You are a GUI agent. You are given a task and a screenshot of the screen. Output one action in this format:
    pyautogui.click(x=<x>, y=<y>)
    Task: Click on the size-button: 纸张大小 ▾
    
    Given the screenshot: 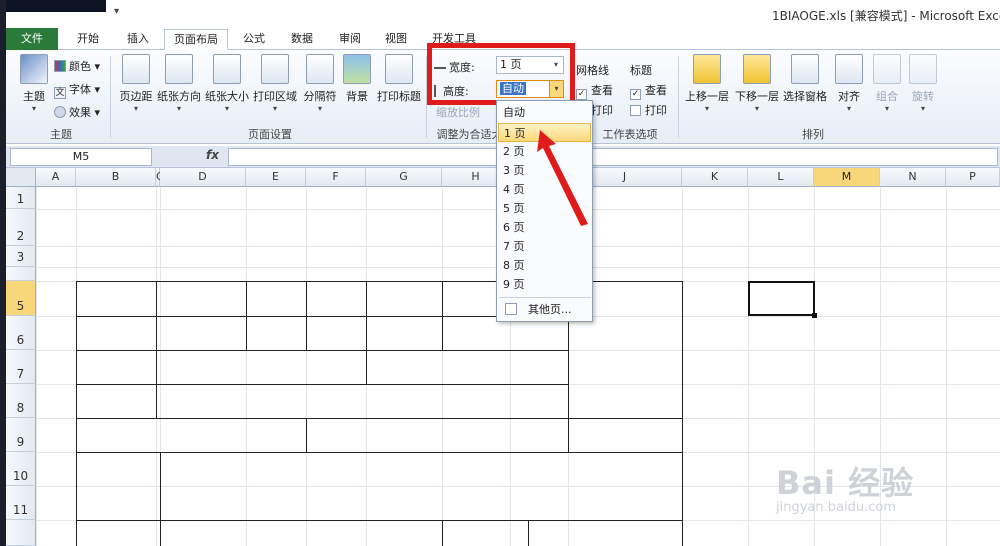 What is the action you would take?
    pyautogui.click(x=227, y=84)
    